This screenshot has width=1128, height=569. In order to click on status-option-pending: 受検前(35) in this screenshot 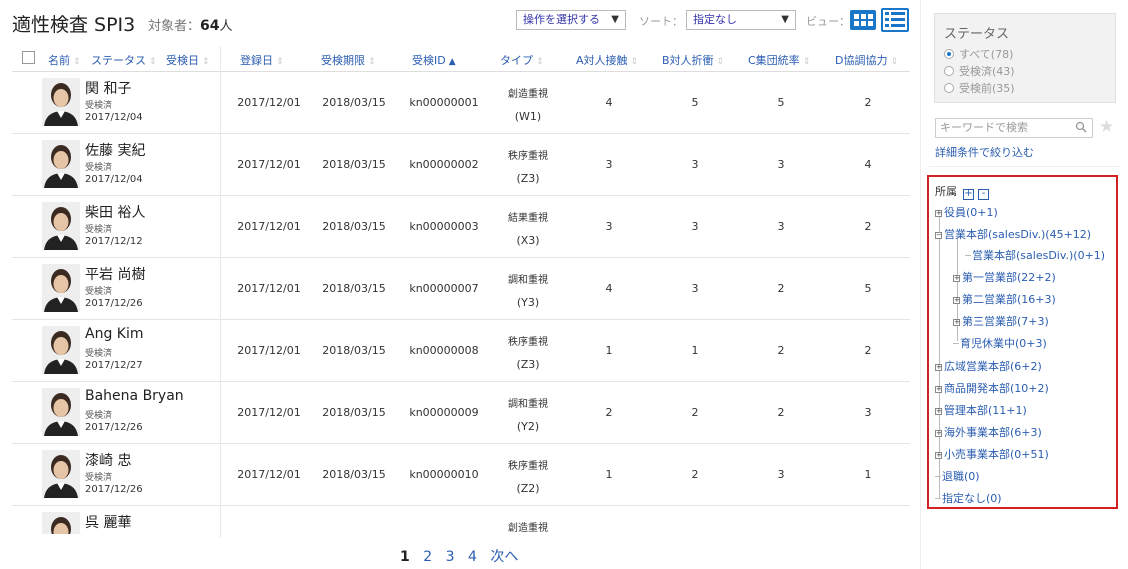, I will do `click(979, 88)`.